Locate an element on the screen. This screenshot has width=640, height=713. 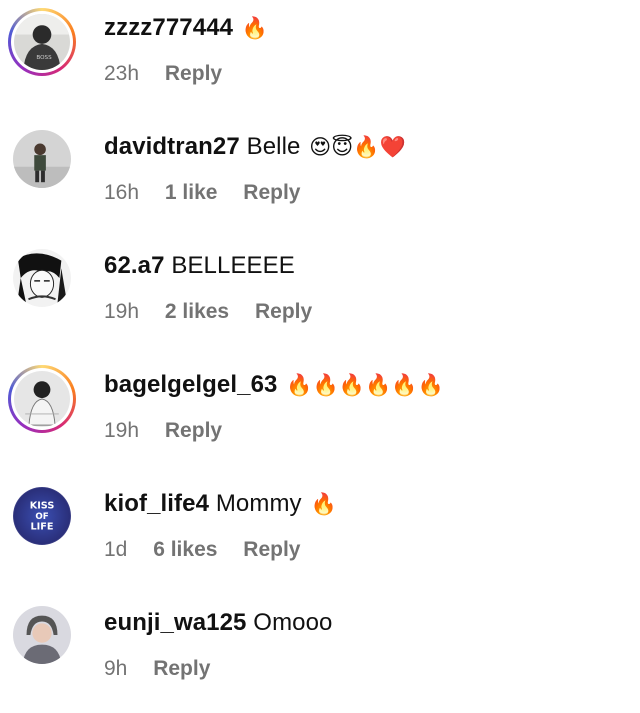
svg-text: LIFE is located at coordinates (42, 527).